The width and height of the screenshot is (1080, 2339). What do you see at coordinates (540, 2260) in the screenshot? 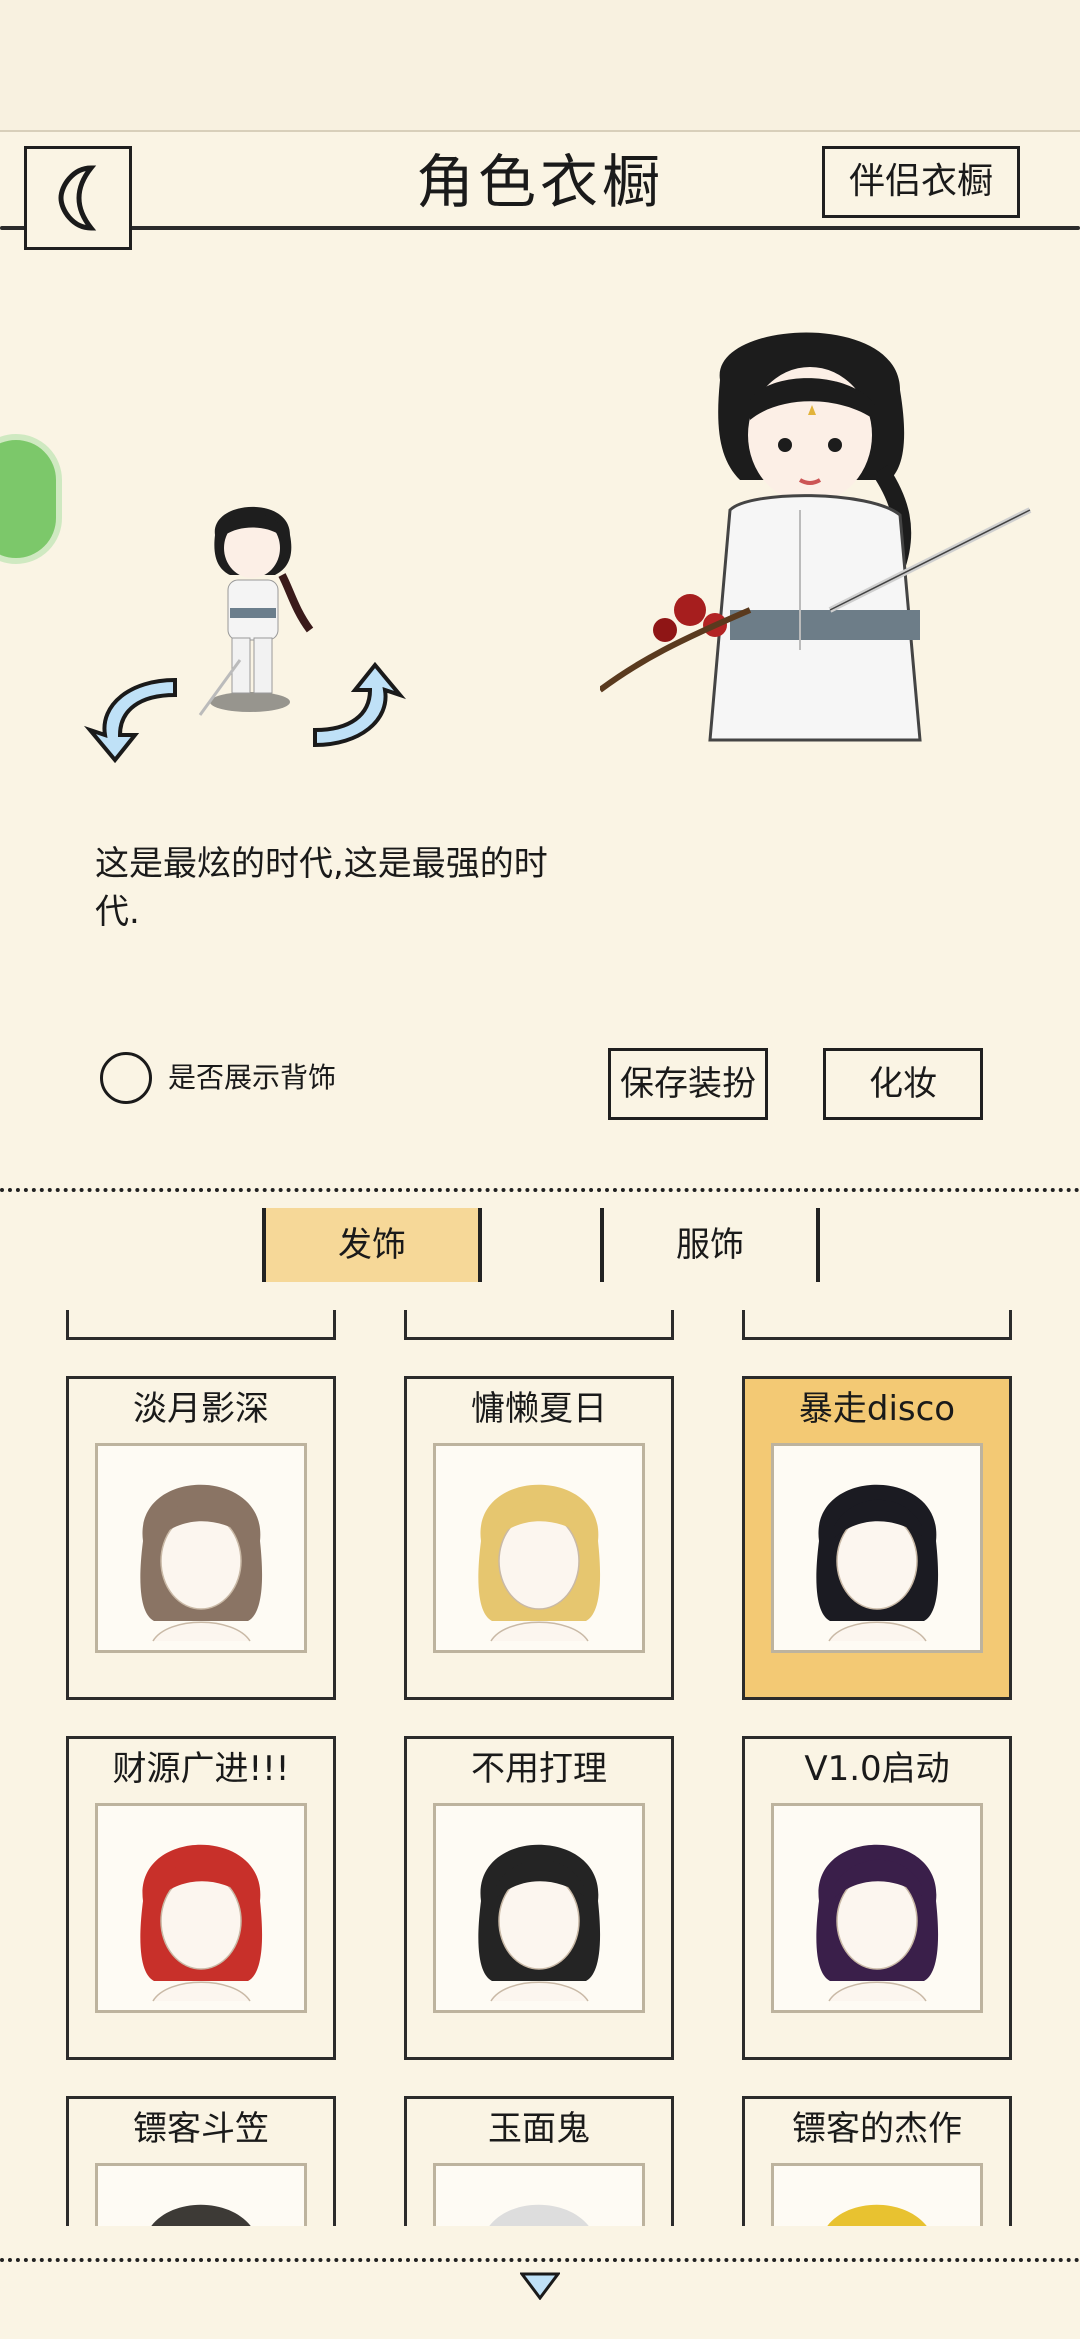
I see `section-divider-bottom` at bounding box center [540, 2260].